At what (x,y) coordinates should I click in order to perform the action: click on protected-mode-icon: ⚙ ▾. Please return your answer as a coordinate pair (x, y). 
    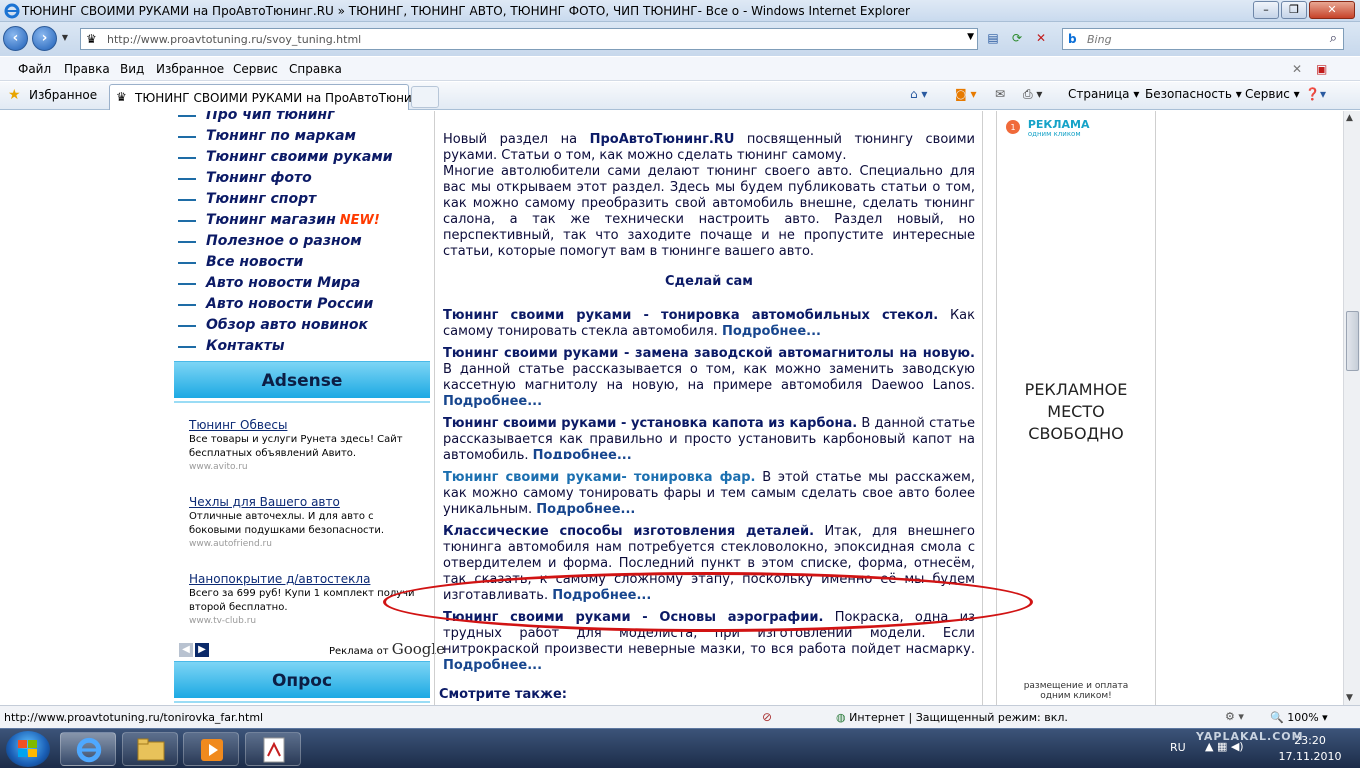
    Looking at the image, I should click on (1234, 716).